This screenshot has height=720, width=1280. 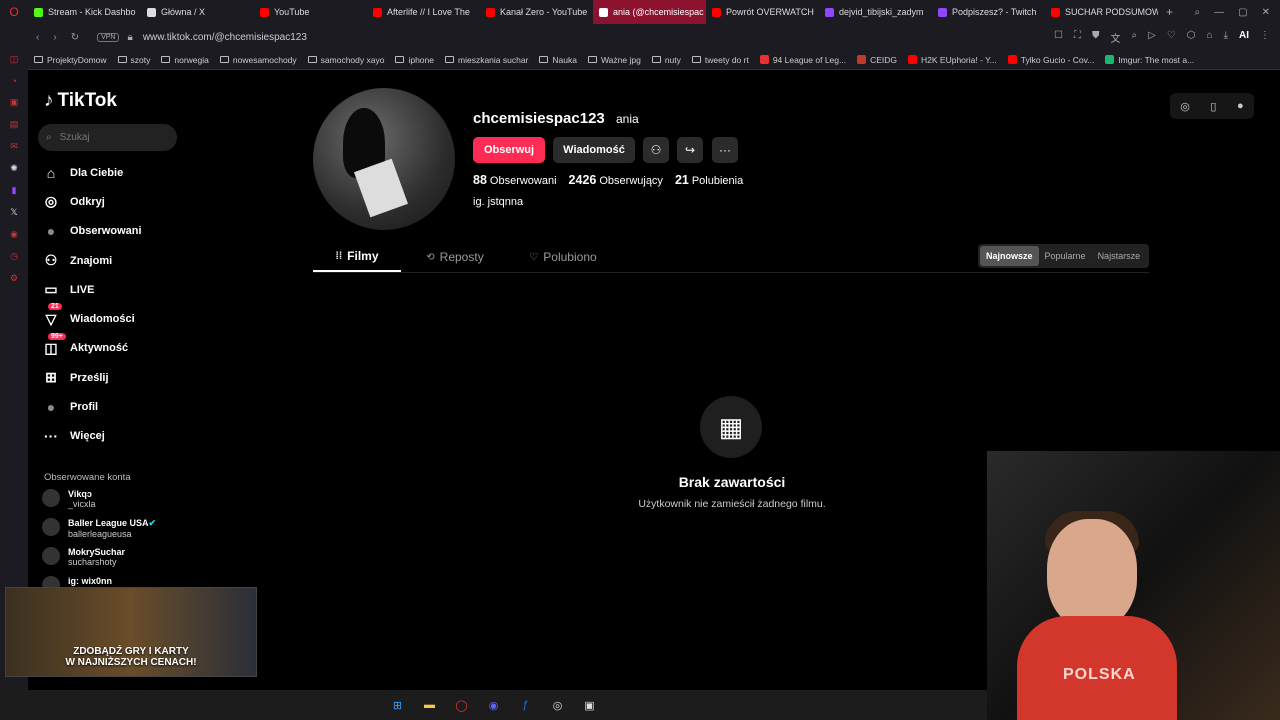 I want to click on sidebar-item-live: ▭ LIVE, so click(x=92, y=289).